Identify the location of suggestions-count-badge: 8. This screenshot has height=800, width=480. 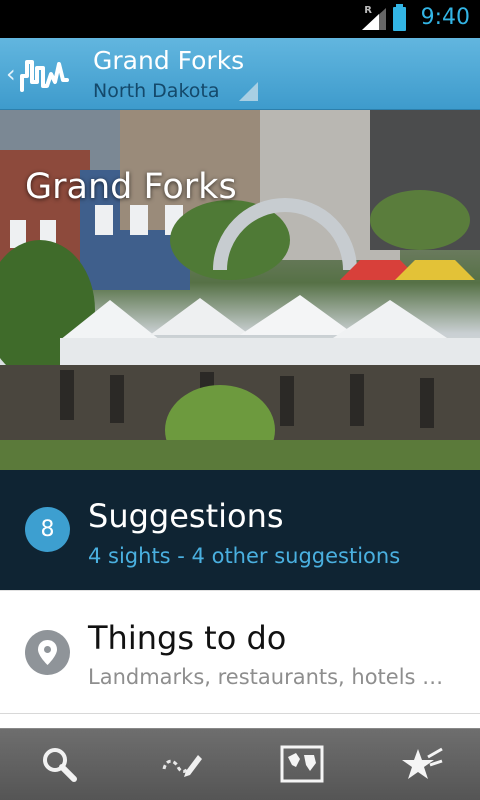
(47, 529).